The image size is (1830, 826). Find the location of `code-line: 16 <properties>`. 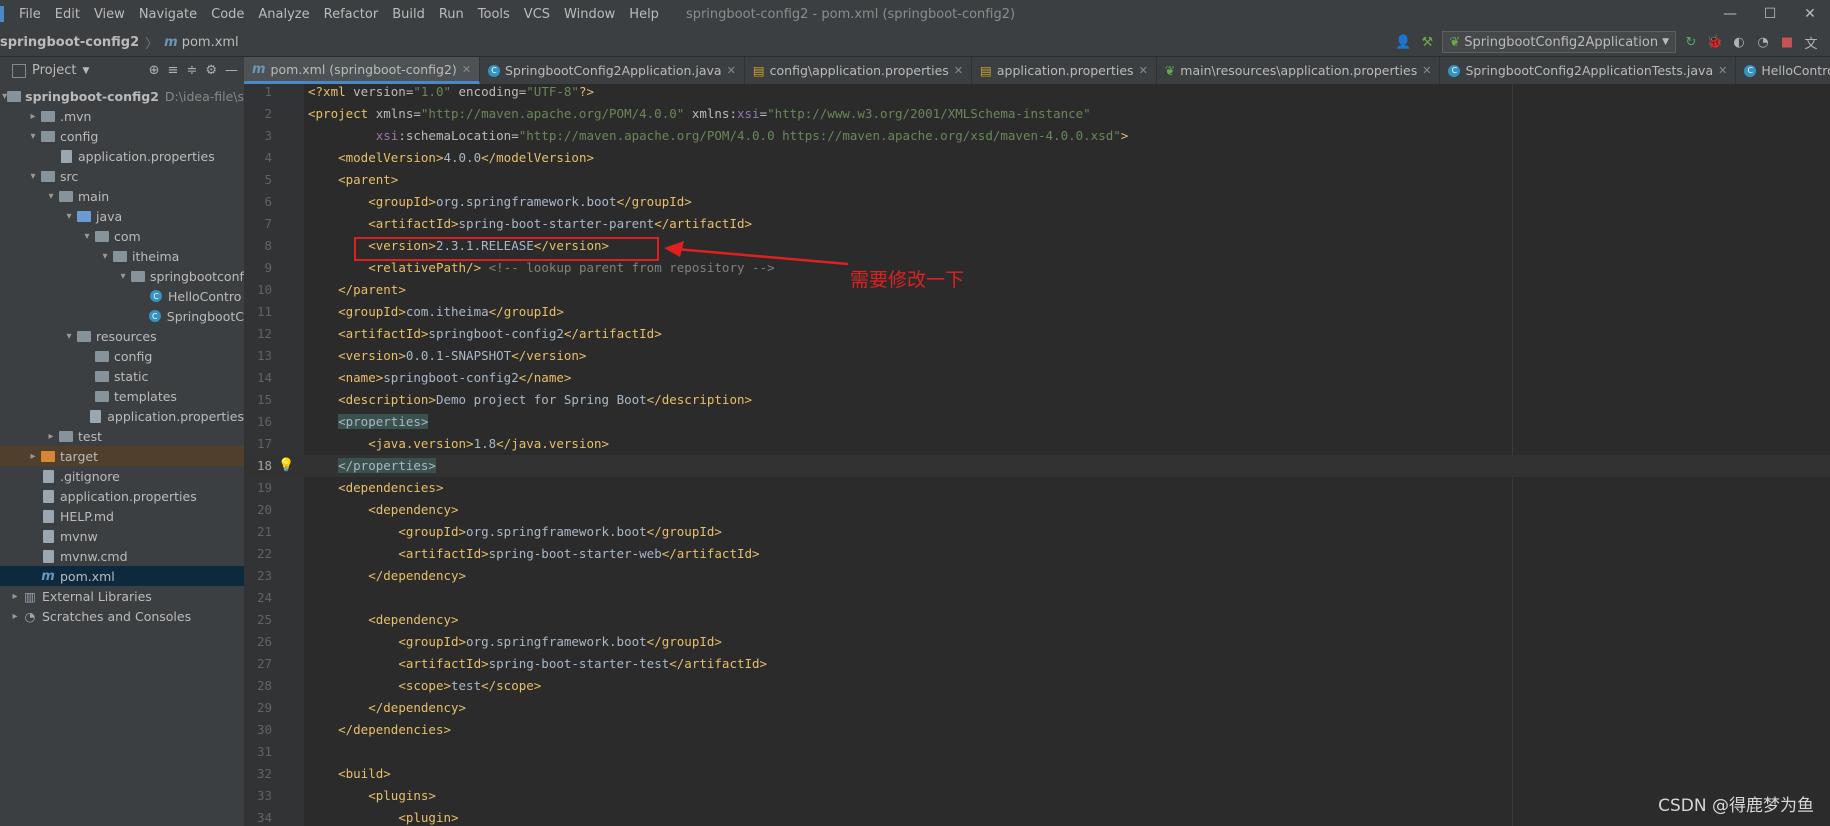

code-line: 16 <properties> is located at coordinates (1037, 422).